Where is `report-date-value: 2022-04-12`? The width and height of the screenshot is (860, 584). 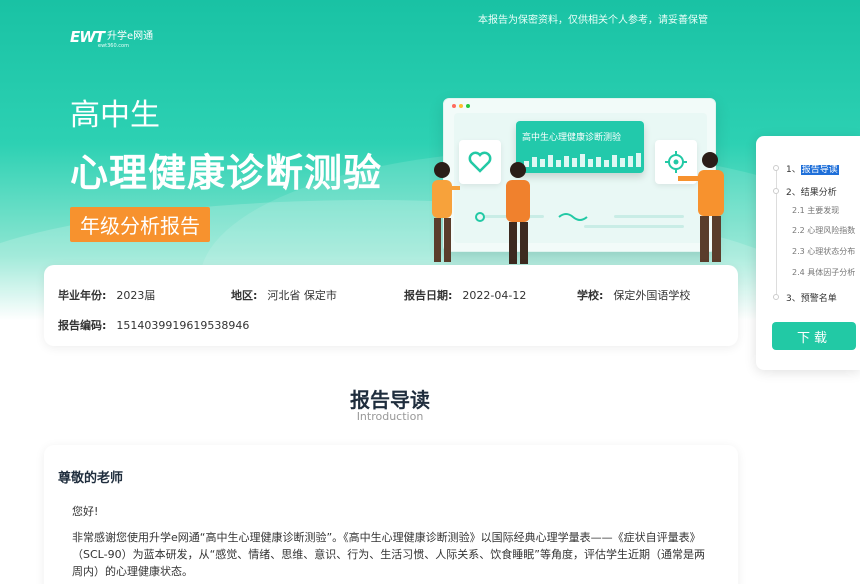
report-date-value: 2022-04-12 is located at coordinates (494, 295).